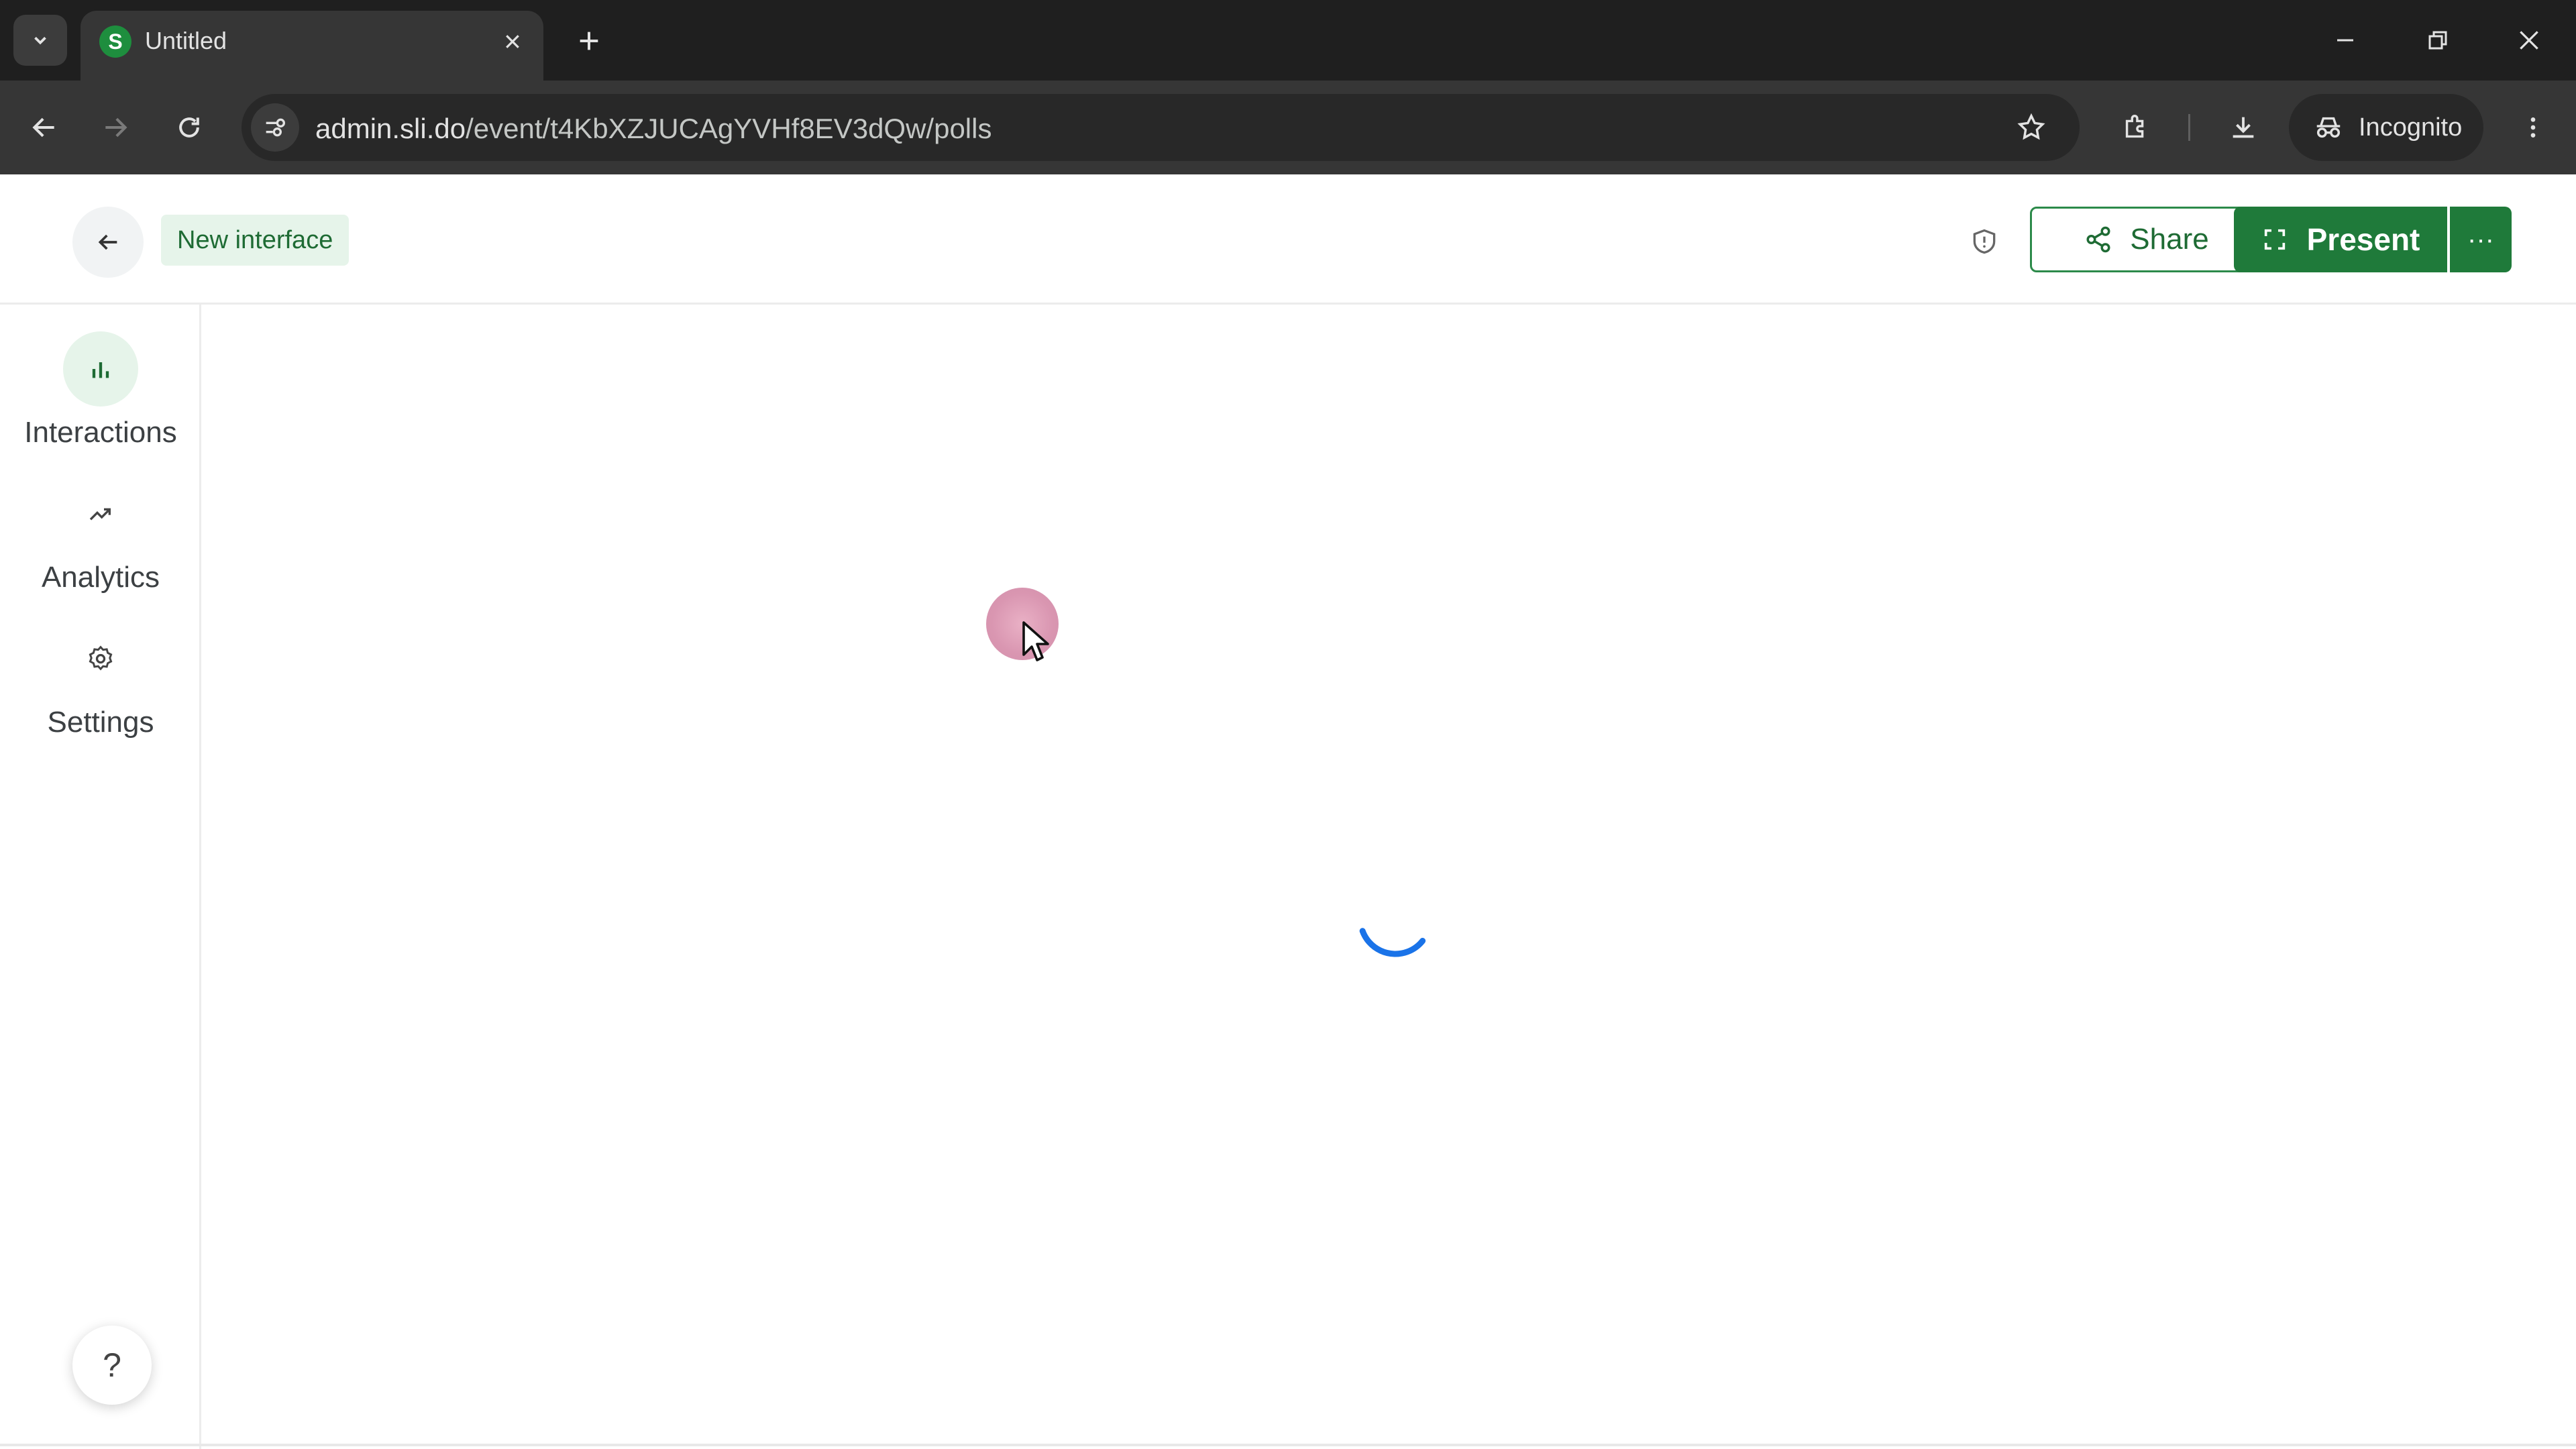 Image resolution: width=2576 pixels, height=1449 pixels. I want to click on browser-menu-button, so click(2533, 127).